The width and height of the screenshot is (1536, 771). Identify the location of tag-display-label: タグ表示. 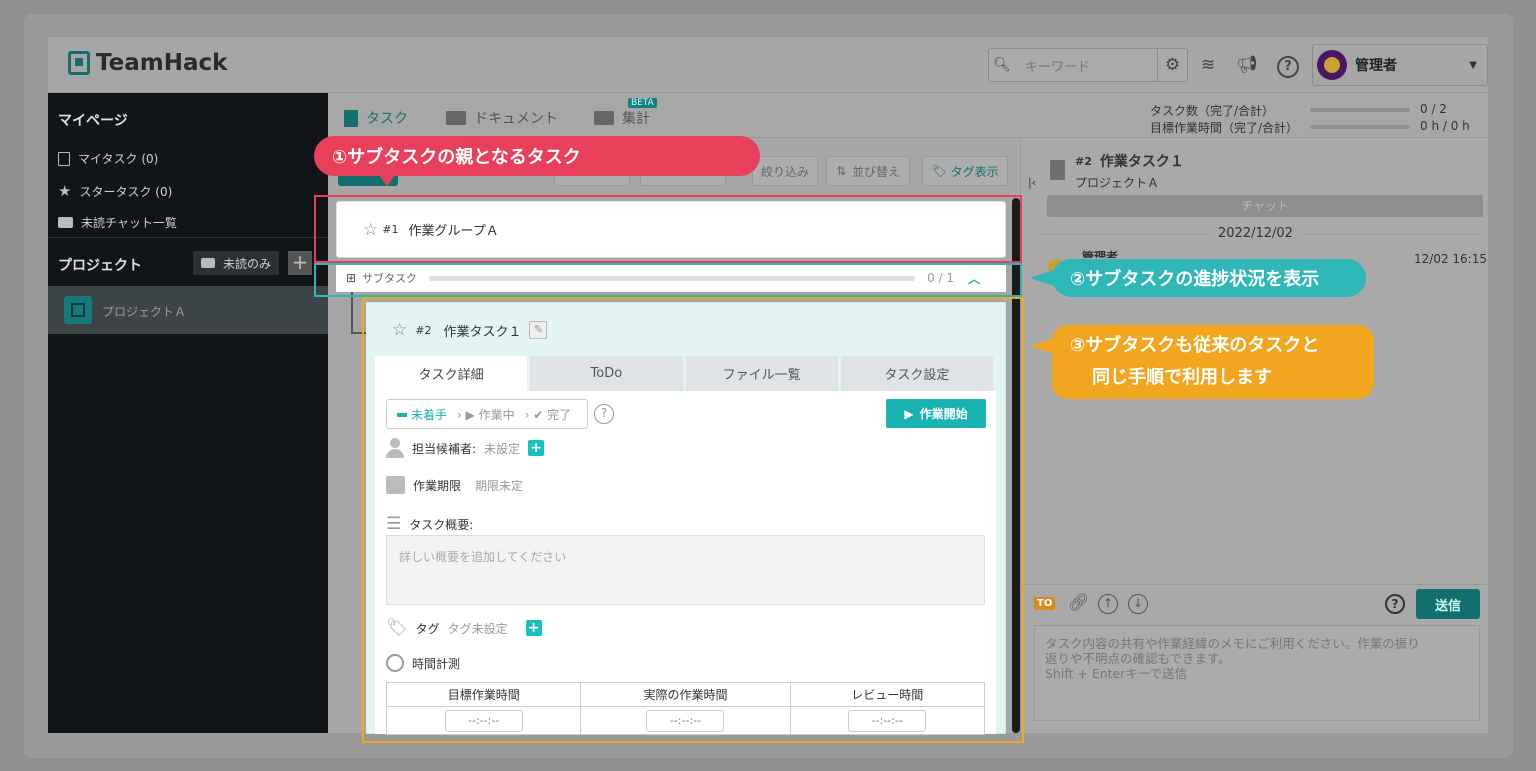
(974, 171).